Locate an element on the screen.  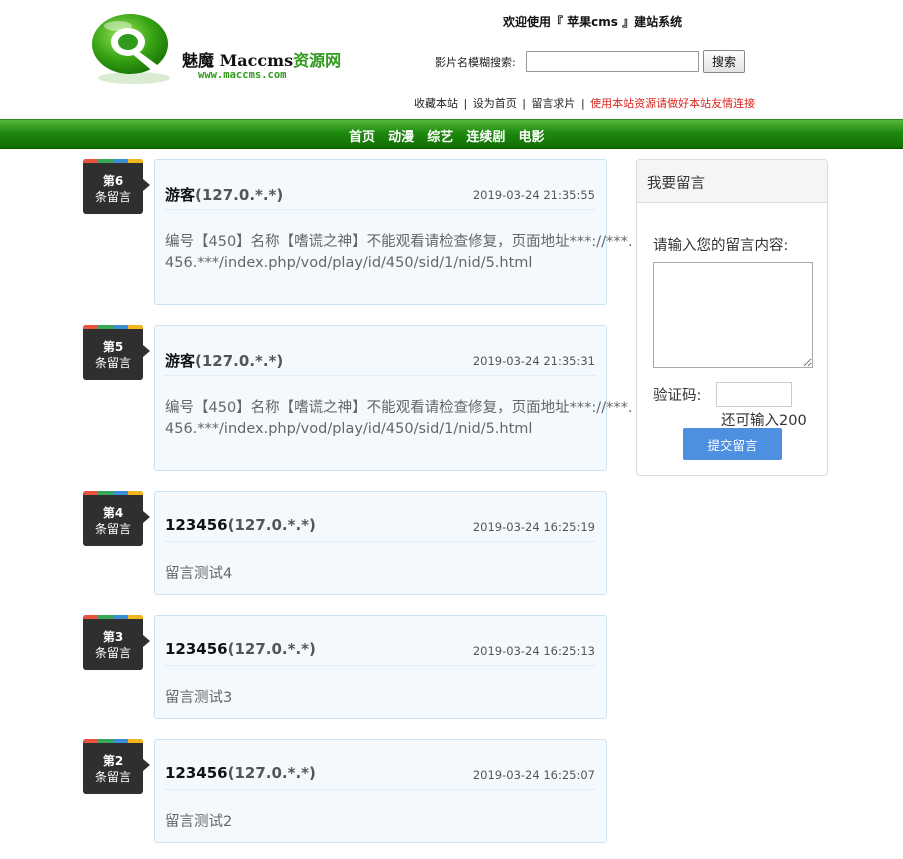
message-header: 游客(127.0.*.*) 2019-03-24 21:35:55 is located at coordinates (380, 196).